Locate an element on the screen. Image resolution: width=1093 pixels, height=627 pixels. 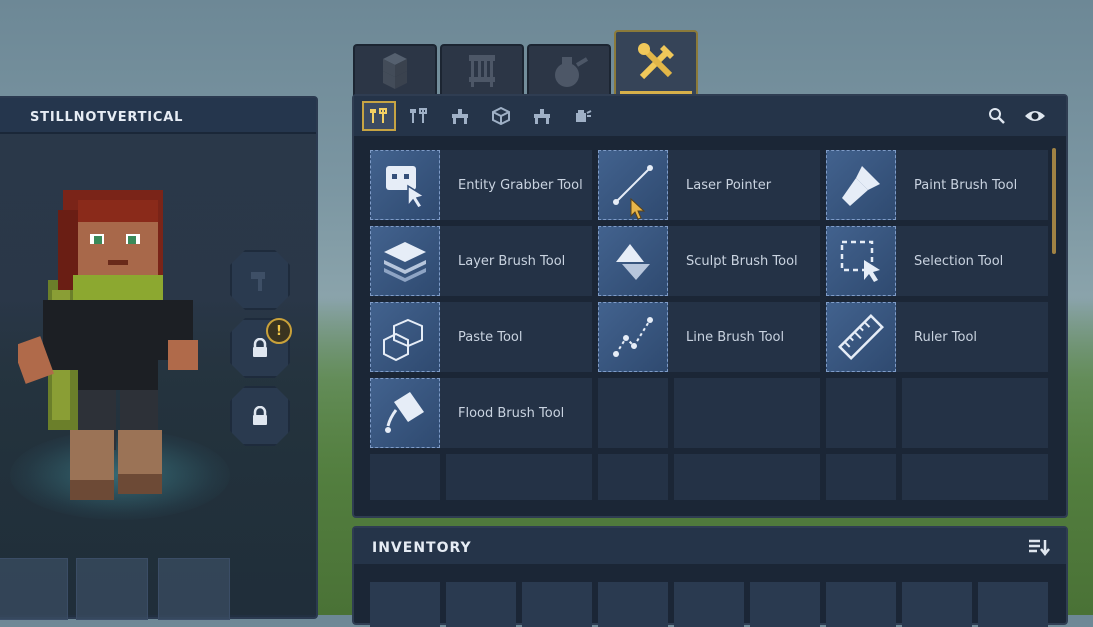
tool-label: Paint Brush Tool is located at coordinates (966, 185).